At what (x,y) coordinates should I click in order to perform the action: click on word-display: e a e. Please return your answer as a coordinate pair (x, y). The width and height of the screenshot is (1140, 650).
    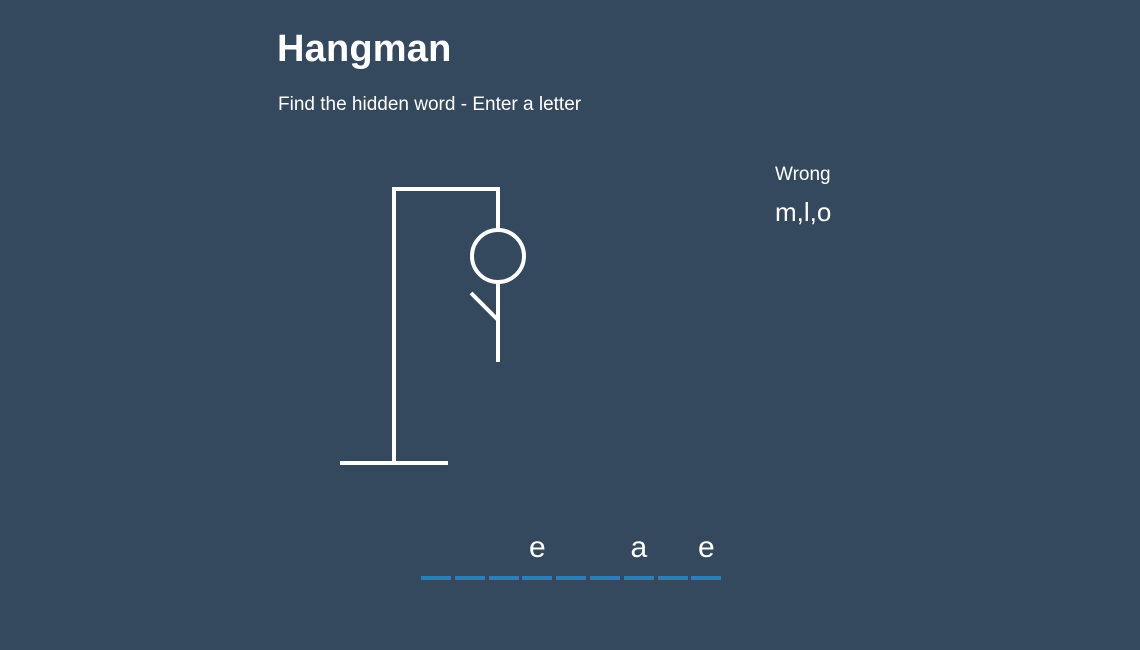
    Looking at the image, I should click on (571, 555).